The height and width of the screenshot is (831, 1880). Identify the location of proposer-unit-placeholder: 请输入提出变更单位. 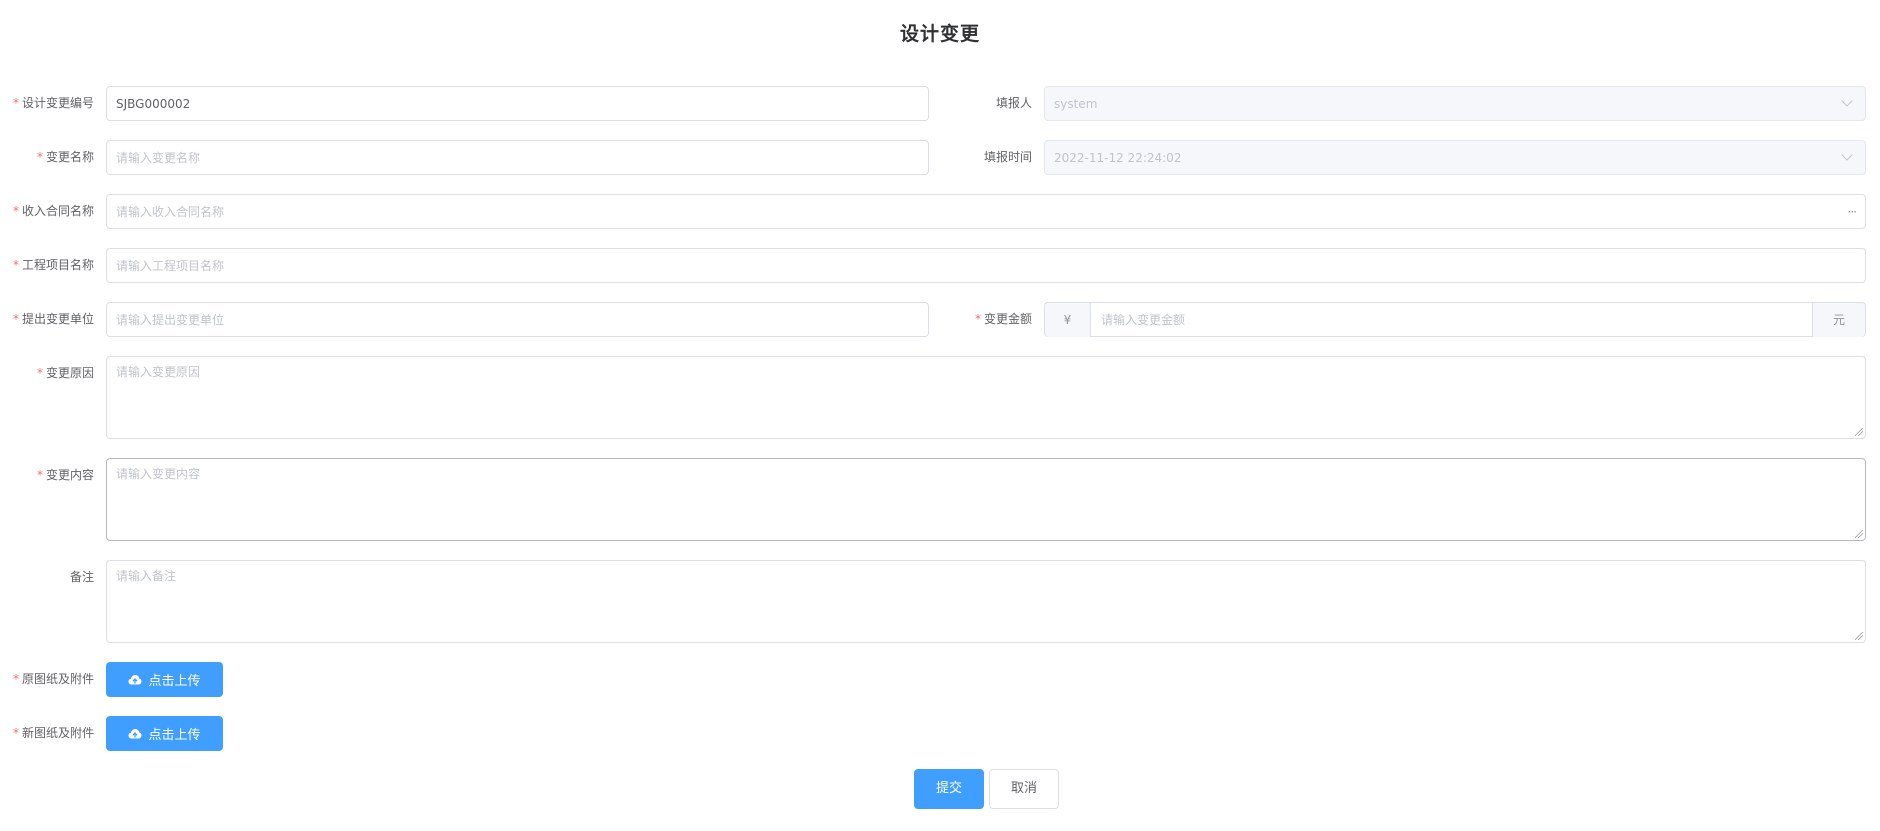
(170, 320).